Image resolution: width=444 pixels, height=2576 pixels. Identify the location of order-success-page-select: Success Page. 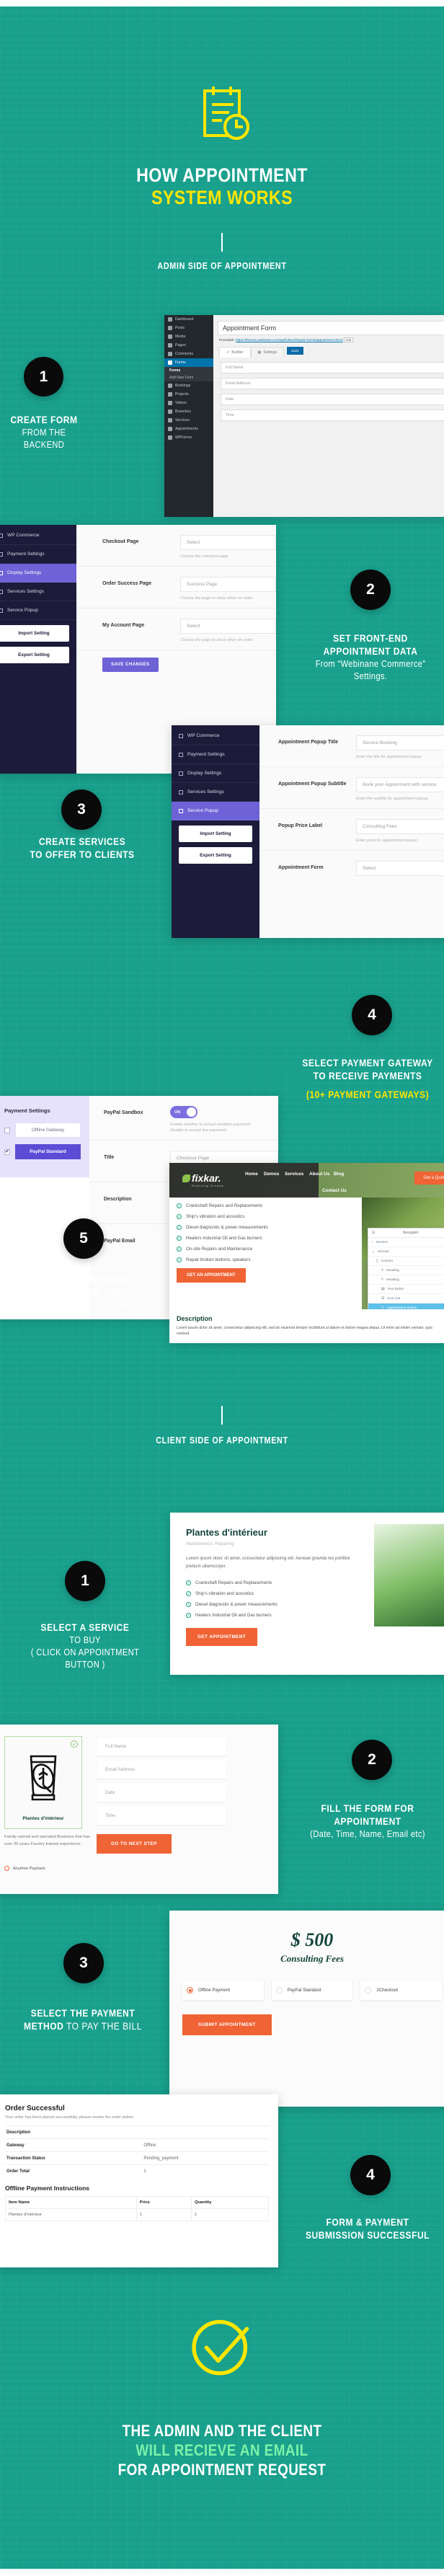
(228, 584).